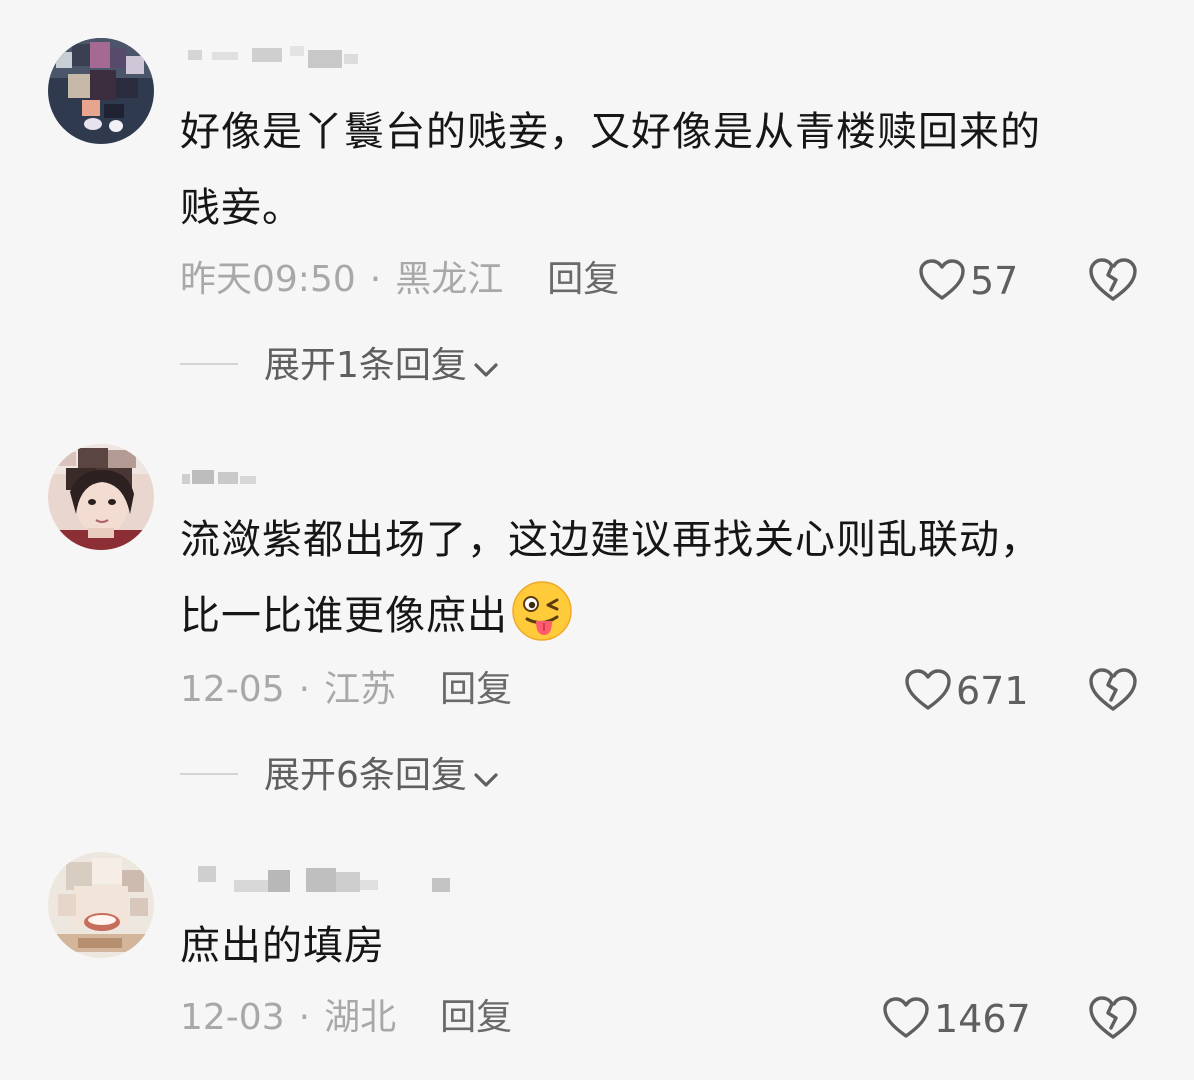 The image size is (1194, 1080). I want to click on expand-replies-label: 展开6条回复, so click(365, 775).